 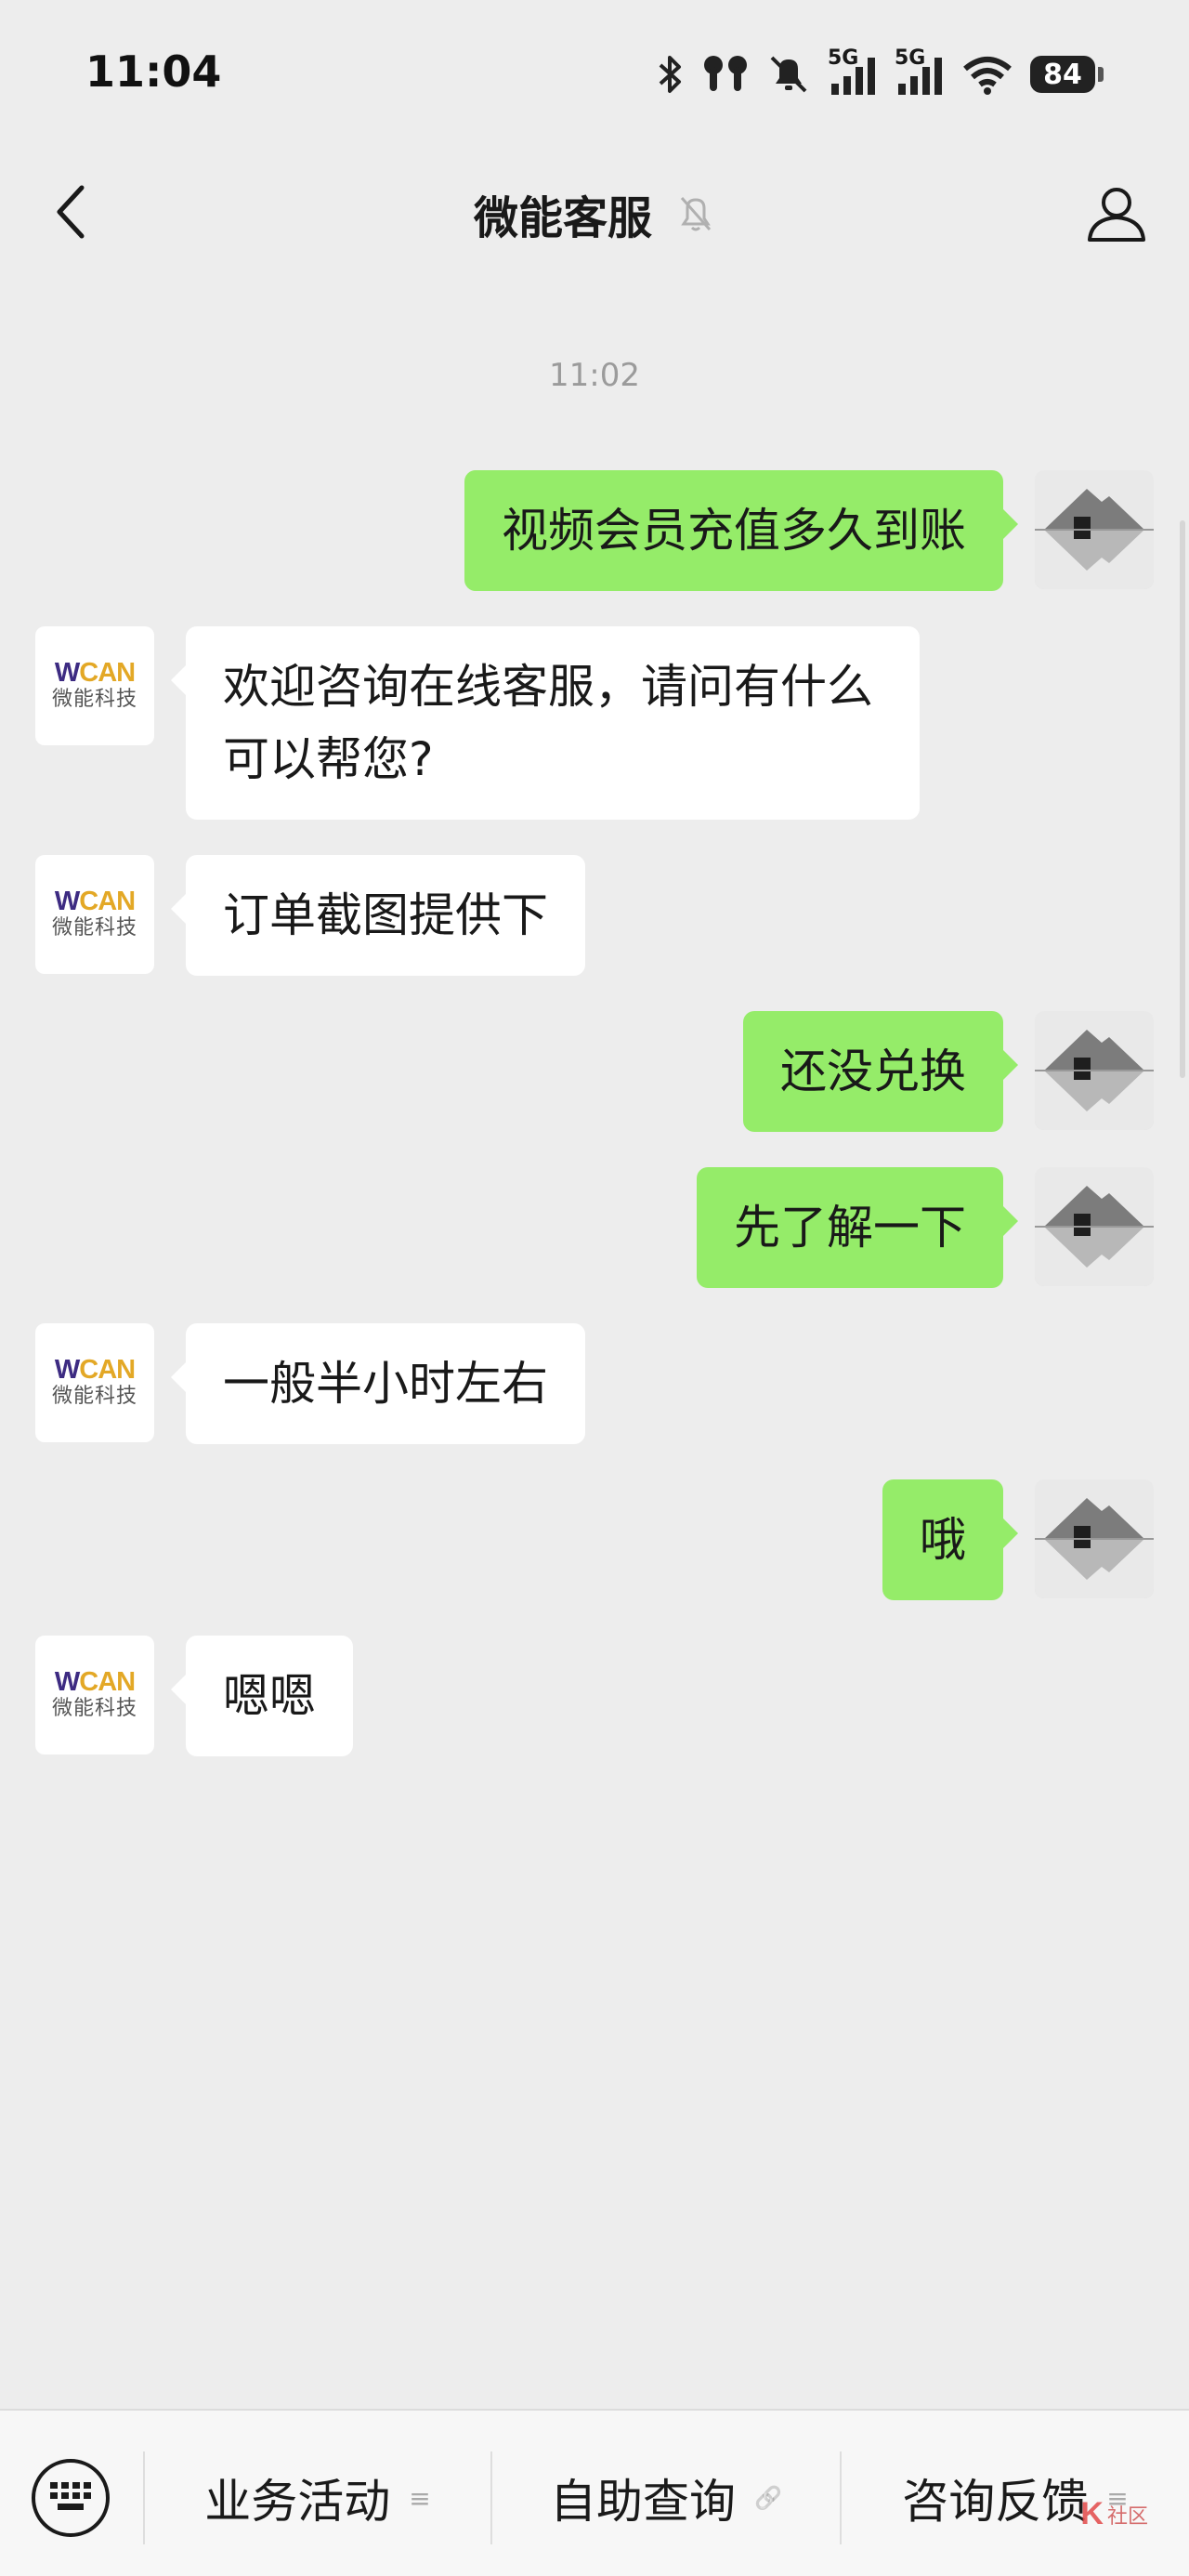 I want to click on received-message-bubble: 订单截图提供下, so click(x=378, y=915).